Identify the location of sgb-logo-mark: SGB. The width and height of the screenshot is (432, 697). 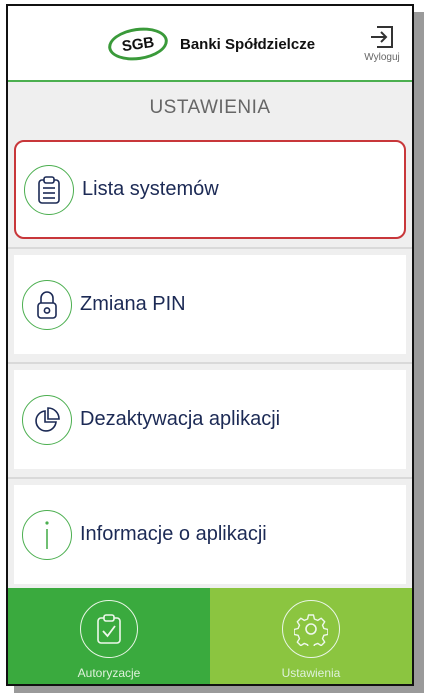
(138, 44).